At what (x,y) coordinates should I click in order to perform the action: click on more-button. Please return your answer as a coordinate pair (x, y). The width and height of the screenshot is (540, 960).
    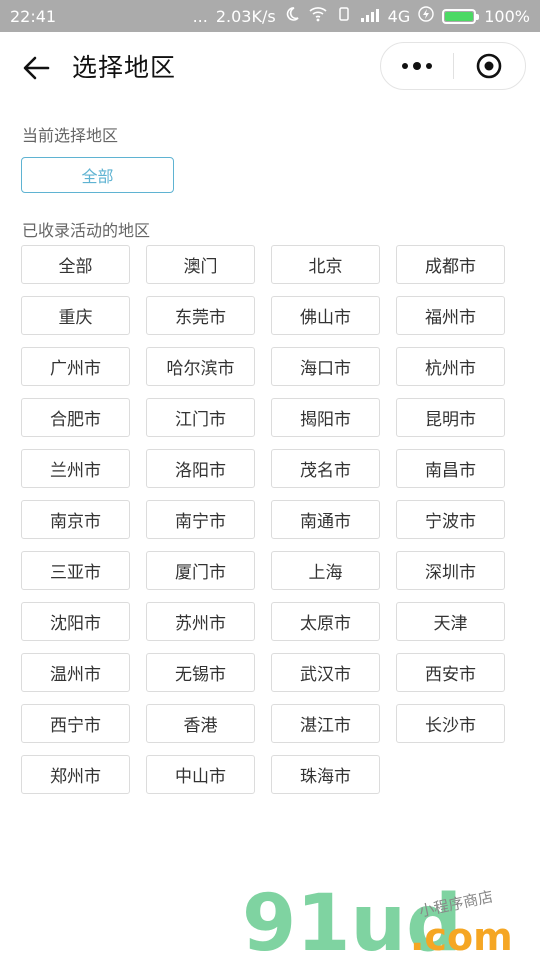
    Looking at the image, I should click on (417, 66).